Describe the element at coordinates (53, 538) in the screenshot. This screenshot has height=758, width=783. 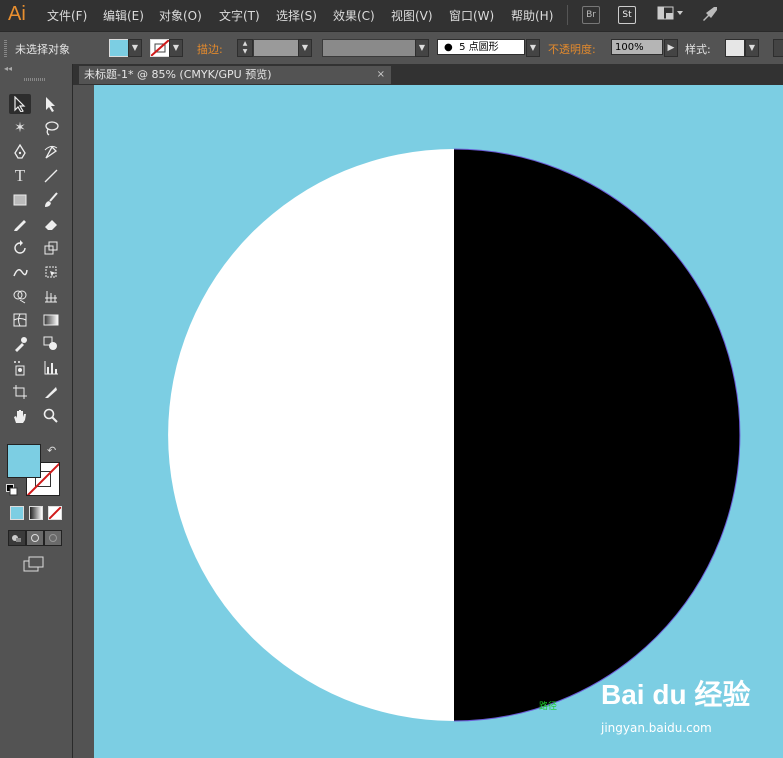
I see `draw-inside-button` at that location.